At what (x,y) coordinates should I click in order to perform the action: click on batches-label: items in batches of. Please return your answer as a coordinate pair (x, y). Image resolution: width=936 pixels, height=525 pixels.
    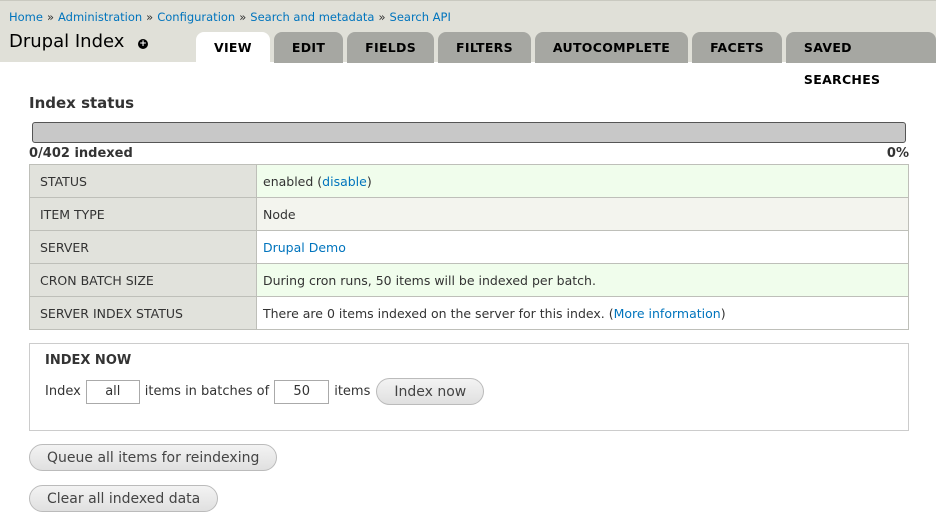
    Looking at the image, I should click on (207, 391).